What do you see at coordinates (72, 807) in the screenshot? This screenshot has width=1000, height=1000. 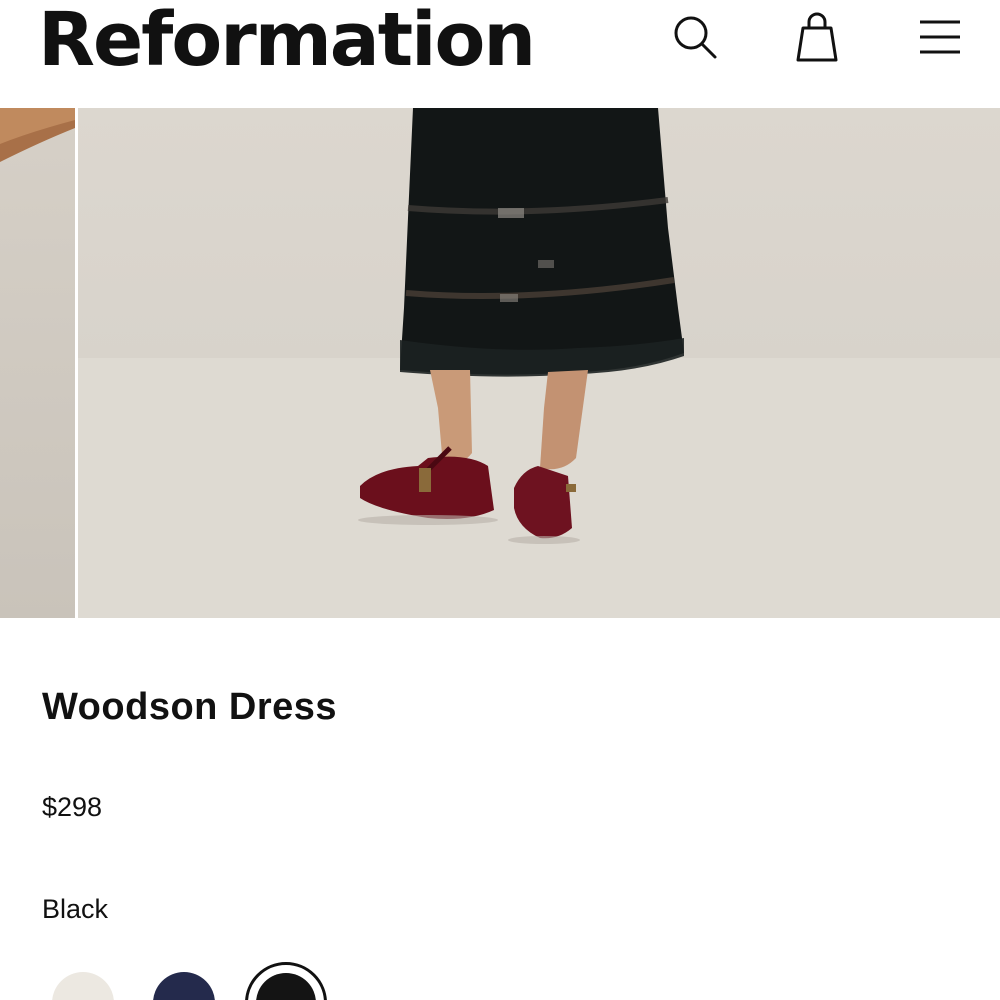 I see `product-price: $298` at bounding box center [72, 807].